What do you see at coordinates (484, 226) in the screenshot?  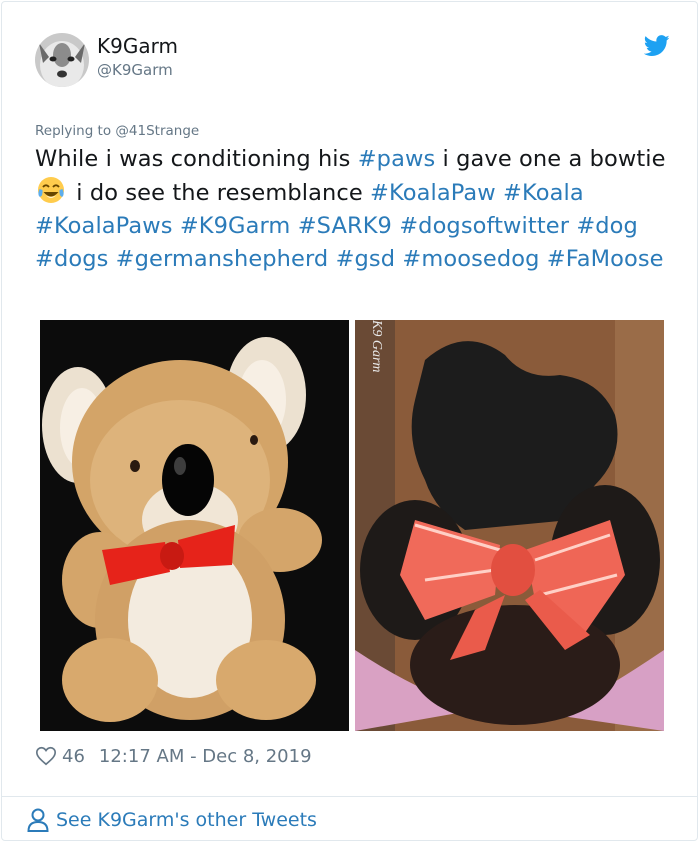 I see `hashtag-dogsoftwitter: #dogsoftwitter` at bounding box center [484, 226].